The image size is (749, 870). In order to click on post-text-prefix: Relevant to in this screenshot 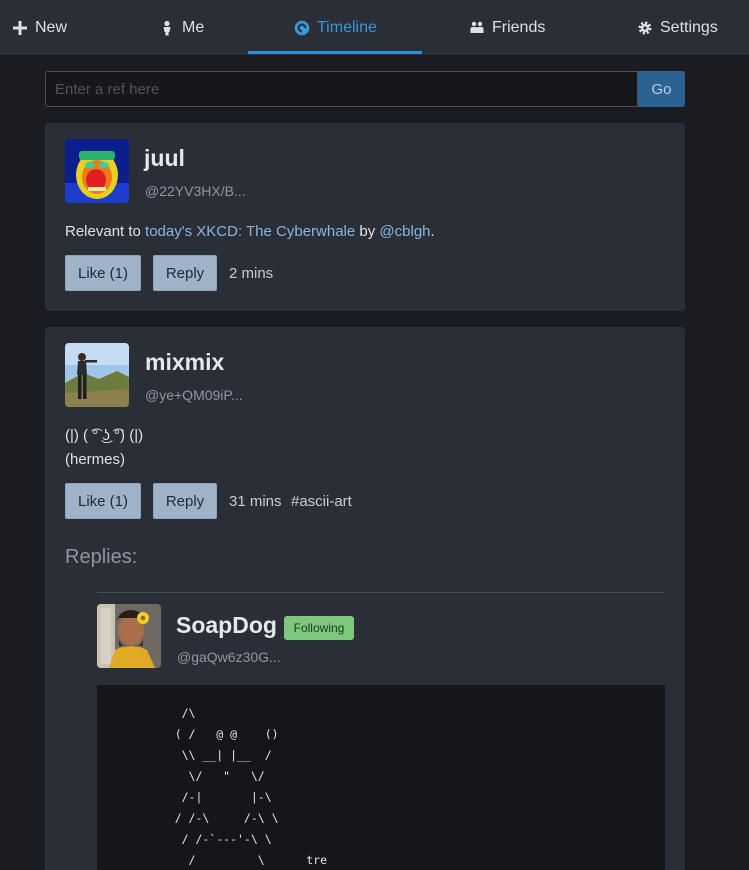, I will do `click(105, 231)`.